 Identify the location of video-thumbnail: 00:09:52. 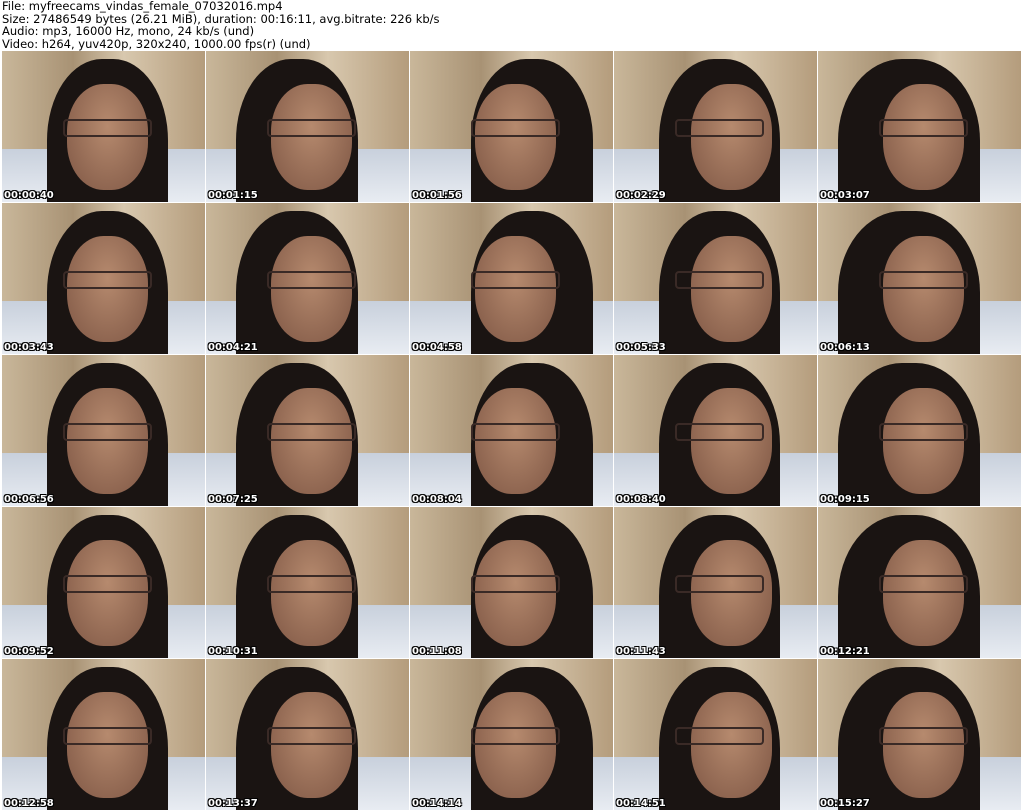
(103, 582).